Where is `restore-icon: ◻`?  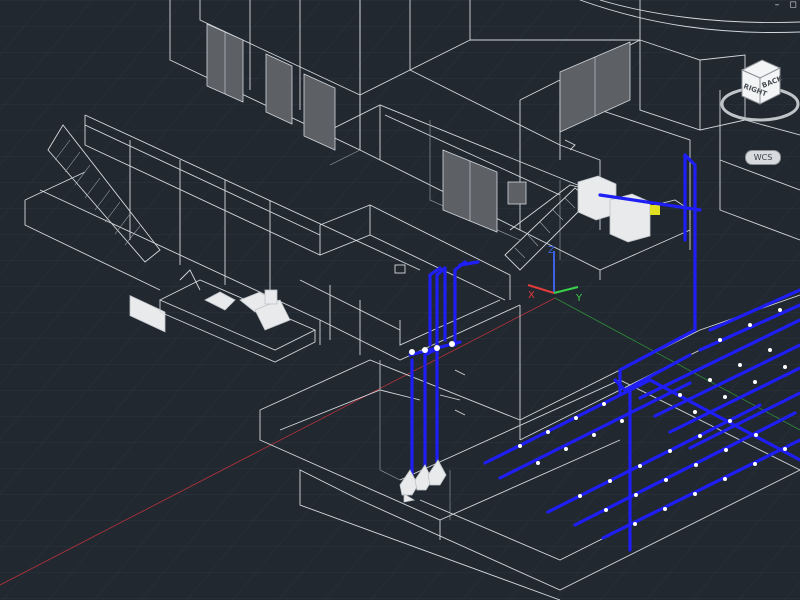
restore-icon: ◻ is located at coordinates (793, 5).